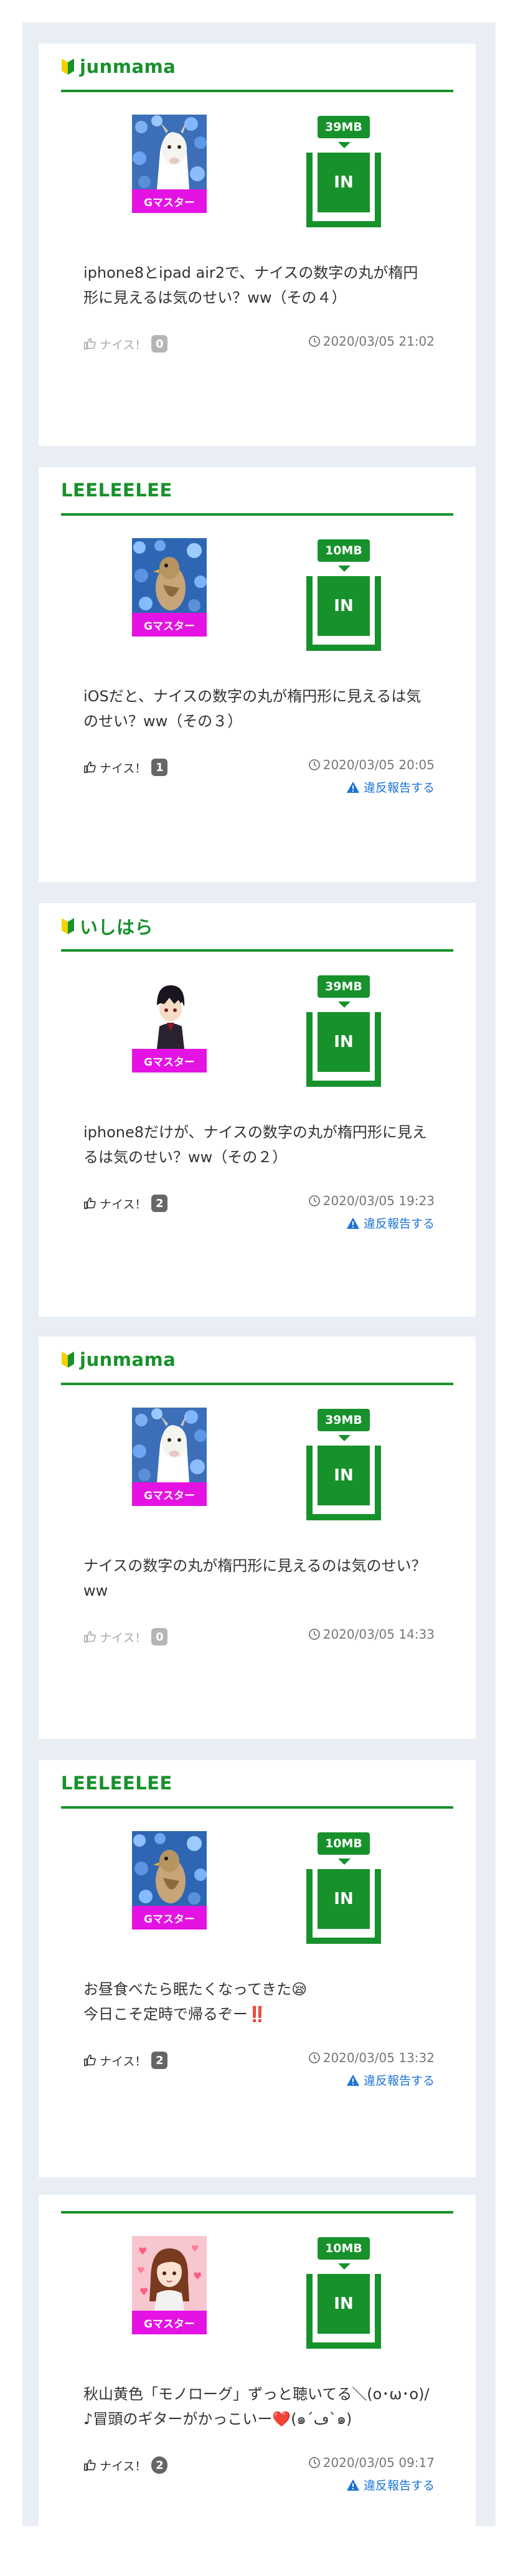  What do you see at coordinates (379, 2058) in the screenshot?
I see `timestamp-text: 2020/03/05 13:32` at bounding box center [379, 2058].